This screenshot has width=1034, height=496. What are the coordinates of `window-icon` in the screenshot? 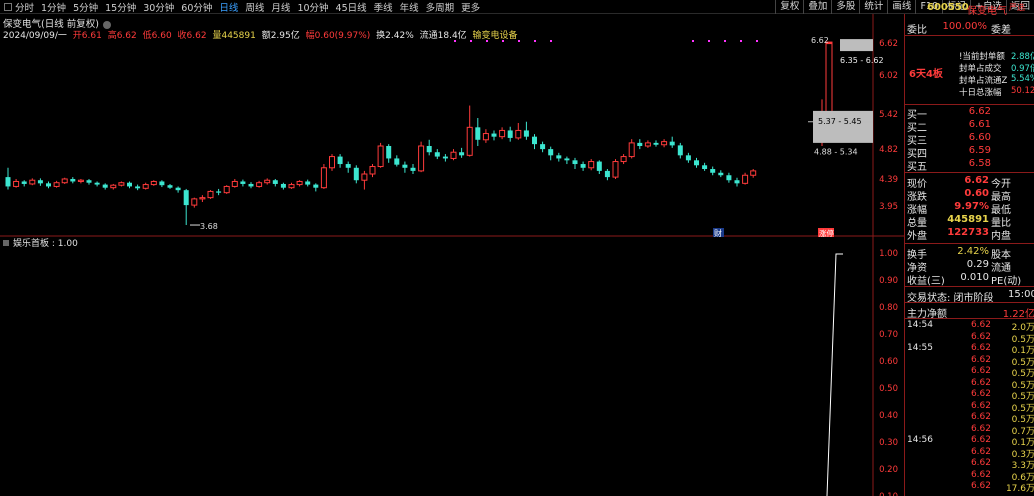 It's located at (8, 6).